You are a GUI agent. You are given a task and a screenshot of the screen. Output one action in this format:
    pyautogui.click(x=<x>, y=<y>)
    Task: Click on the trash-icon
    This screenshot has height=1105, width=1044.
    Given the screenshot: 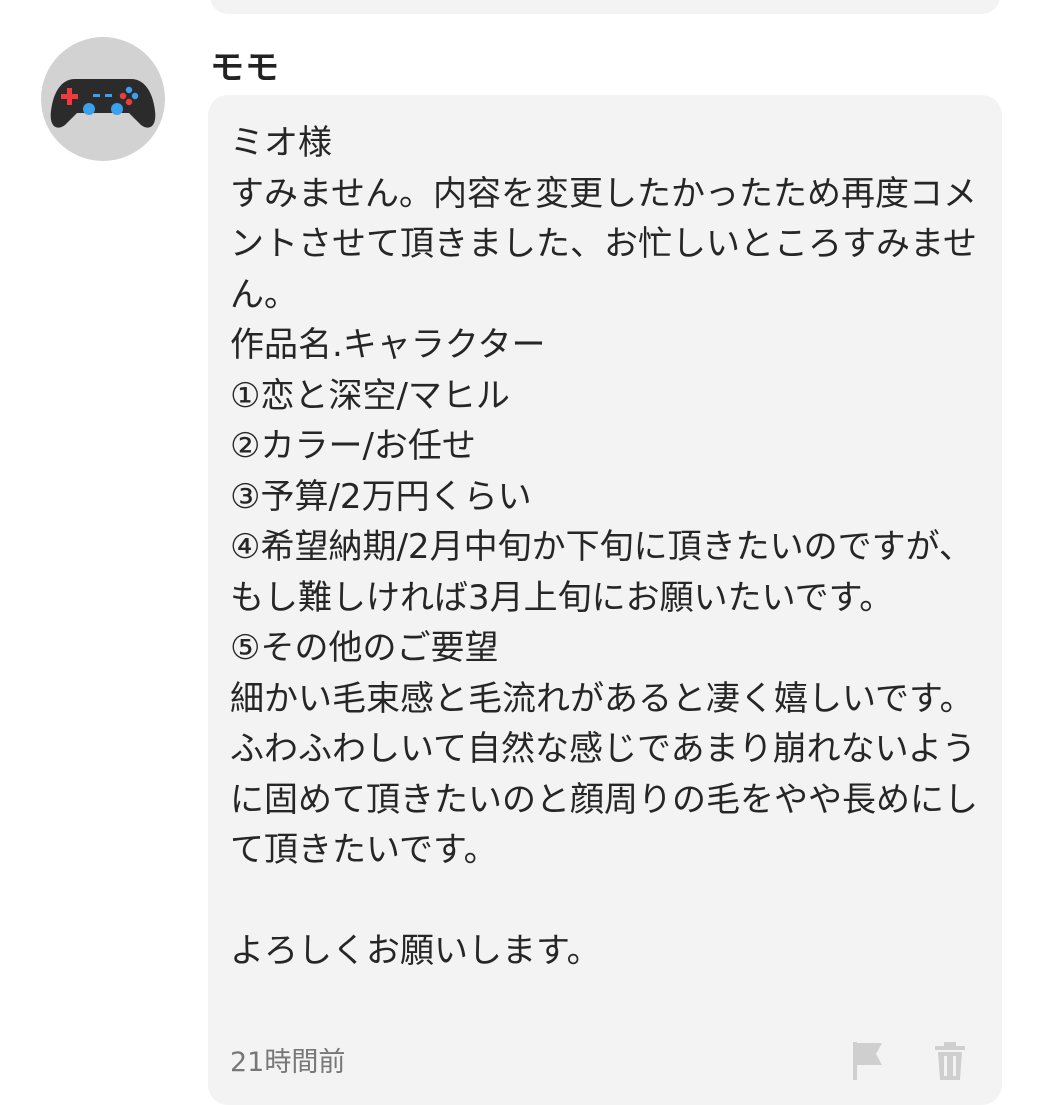 What is the action you would take?
    pyautogui.click(x=950, y=1061)
    